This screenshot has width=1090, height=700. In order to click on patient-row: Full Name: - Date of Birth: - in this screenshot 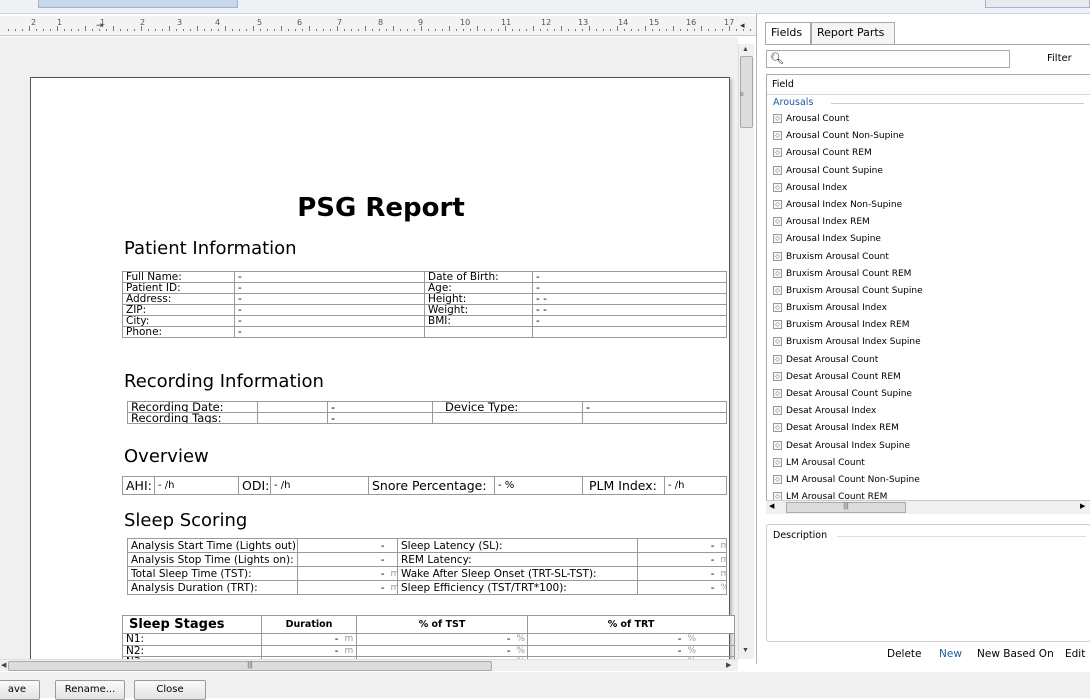, I will do `click(424, 277)`.